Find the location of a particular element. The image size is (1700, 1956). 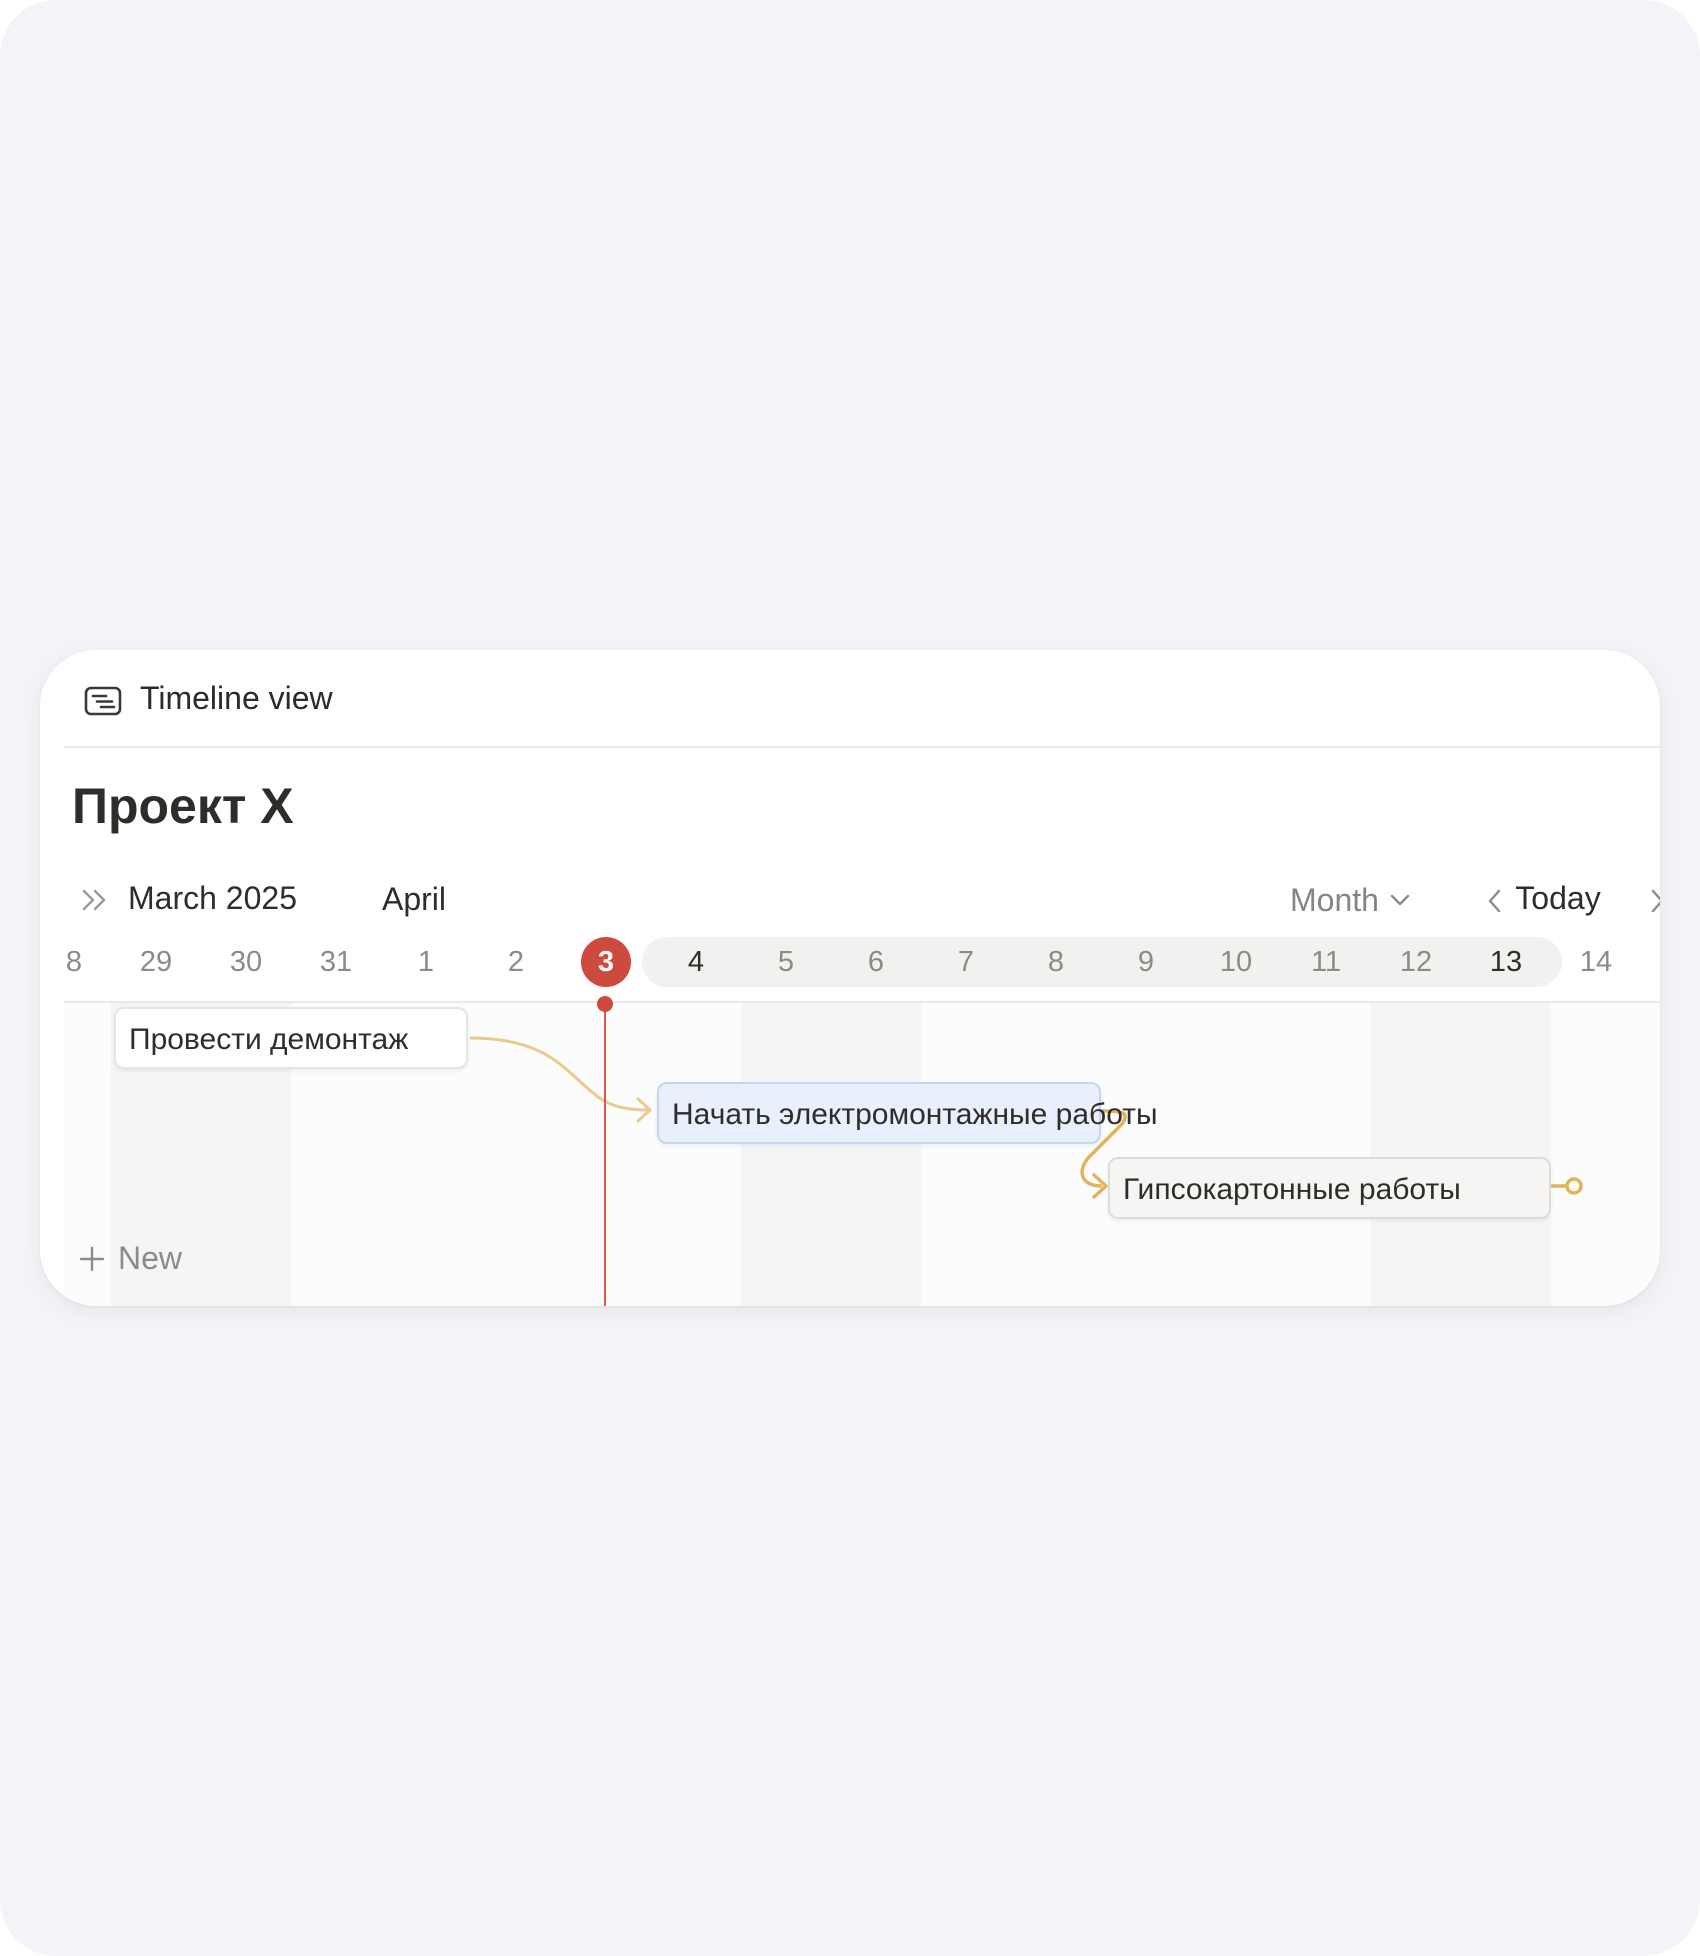

header-divider is located at coordinates (862, 747).